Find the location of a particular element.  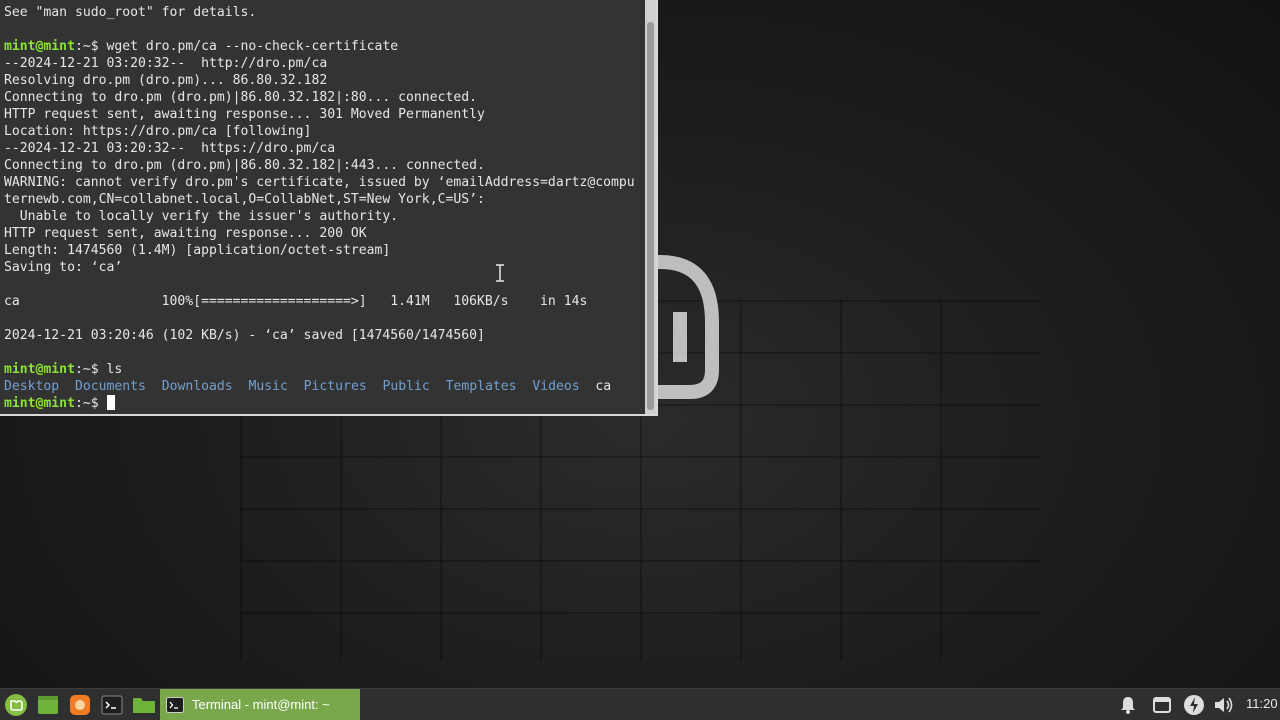

taskbar-terminal-item: Terminal - mint@mint: ~ is located at coordinates (260, 704).